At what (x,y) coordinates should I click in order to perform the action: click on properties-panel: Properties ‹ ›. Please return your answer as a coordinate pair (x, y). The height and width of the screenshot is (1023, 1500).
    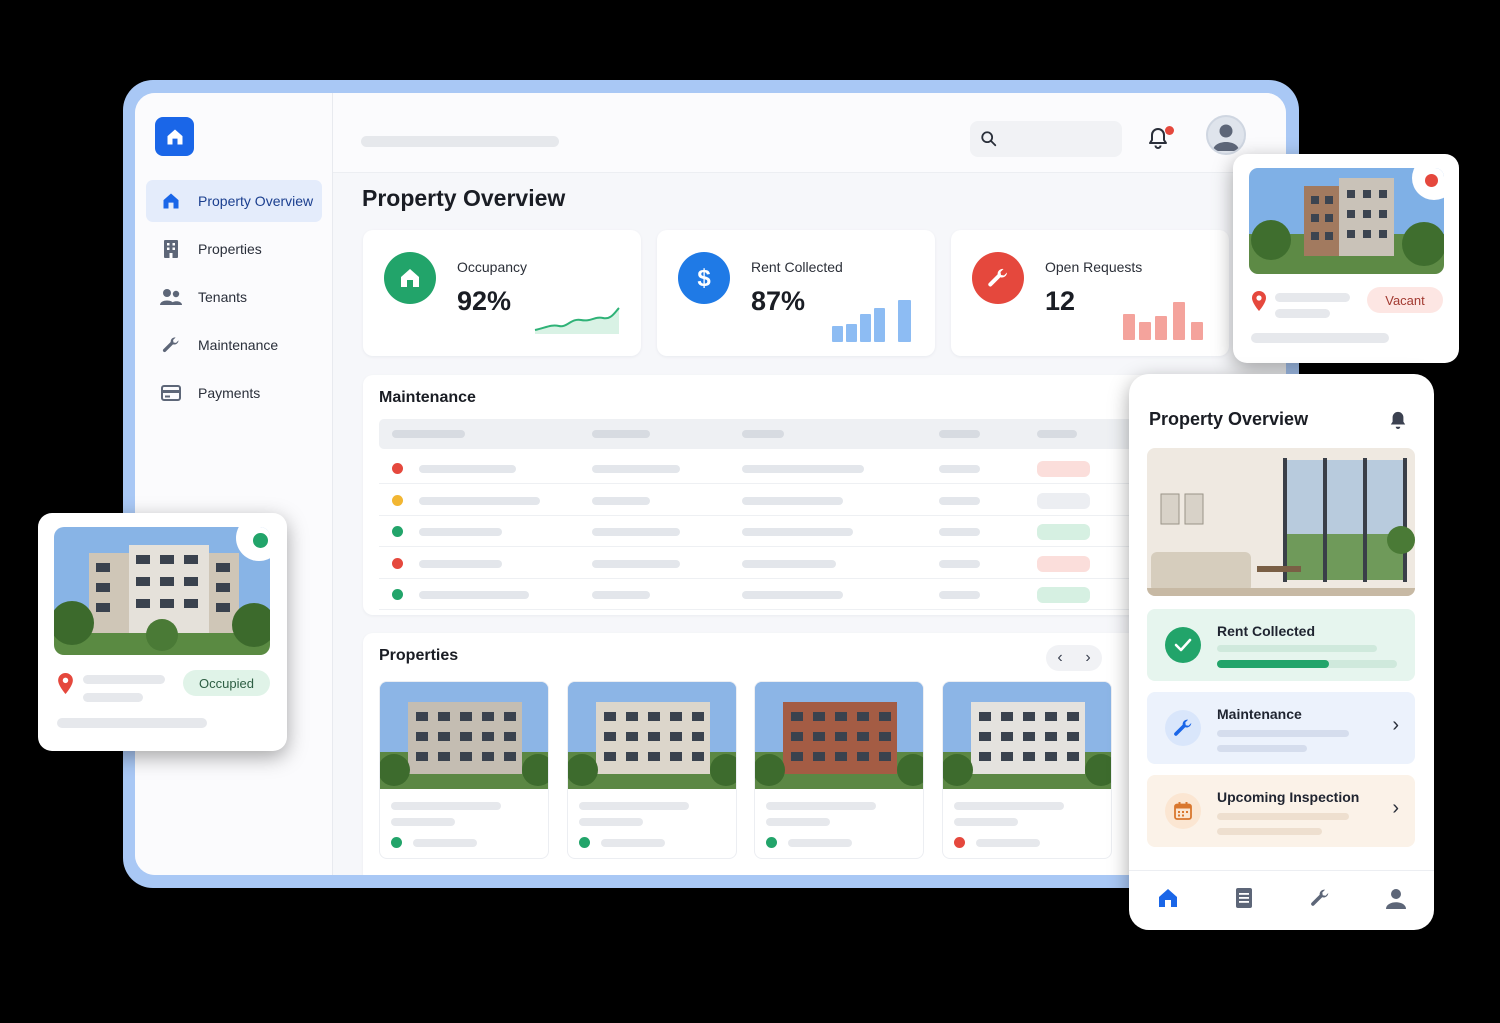
    Looking at the image, I should click on (758, 754).